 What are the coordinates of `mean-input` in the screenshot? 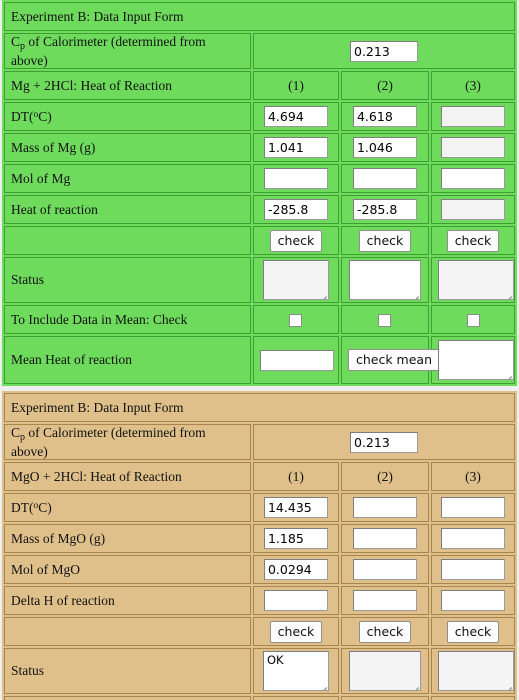 It's located at (296, 360).